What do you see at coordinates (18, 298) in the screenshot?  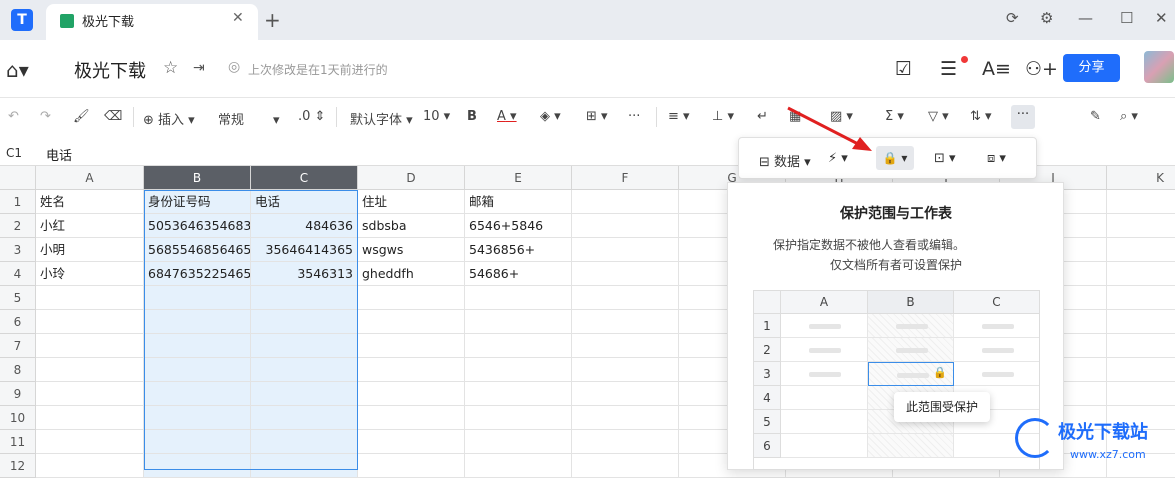 I see `row-header-5: 5` at bounding box center [18, 298].